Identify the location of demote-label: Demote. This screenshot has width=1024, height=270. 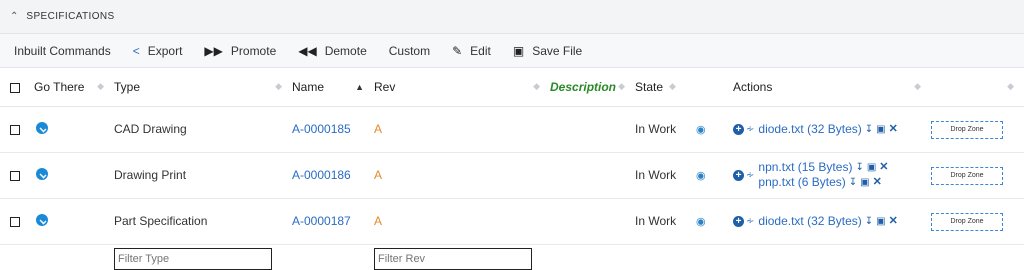
(345, 50).